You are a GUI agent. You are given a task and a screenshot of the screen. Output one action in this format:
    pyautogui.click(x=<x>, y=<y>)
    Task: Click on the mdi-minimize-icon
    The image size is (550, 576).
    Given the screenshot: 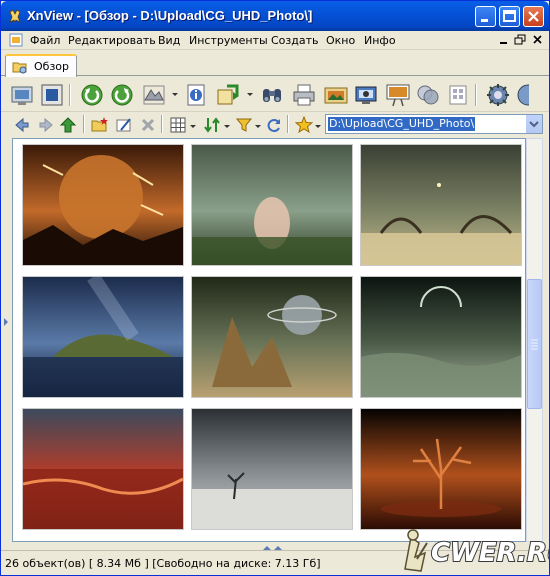 What is the action you would take?
    pyautogui.click(x=504, y=40)
    